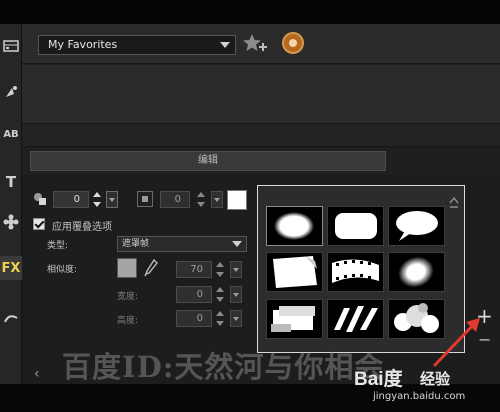 This screenshot has height=412, width=500. Describe the element at coordinates (220, 294) in the screenshot. I see `width-stepper` at that location.